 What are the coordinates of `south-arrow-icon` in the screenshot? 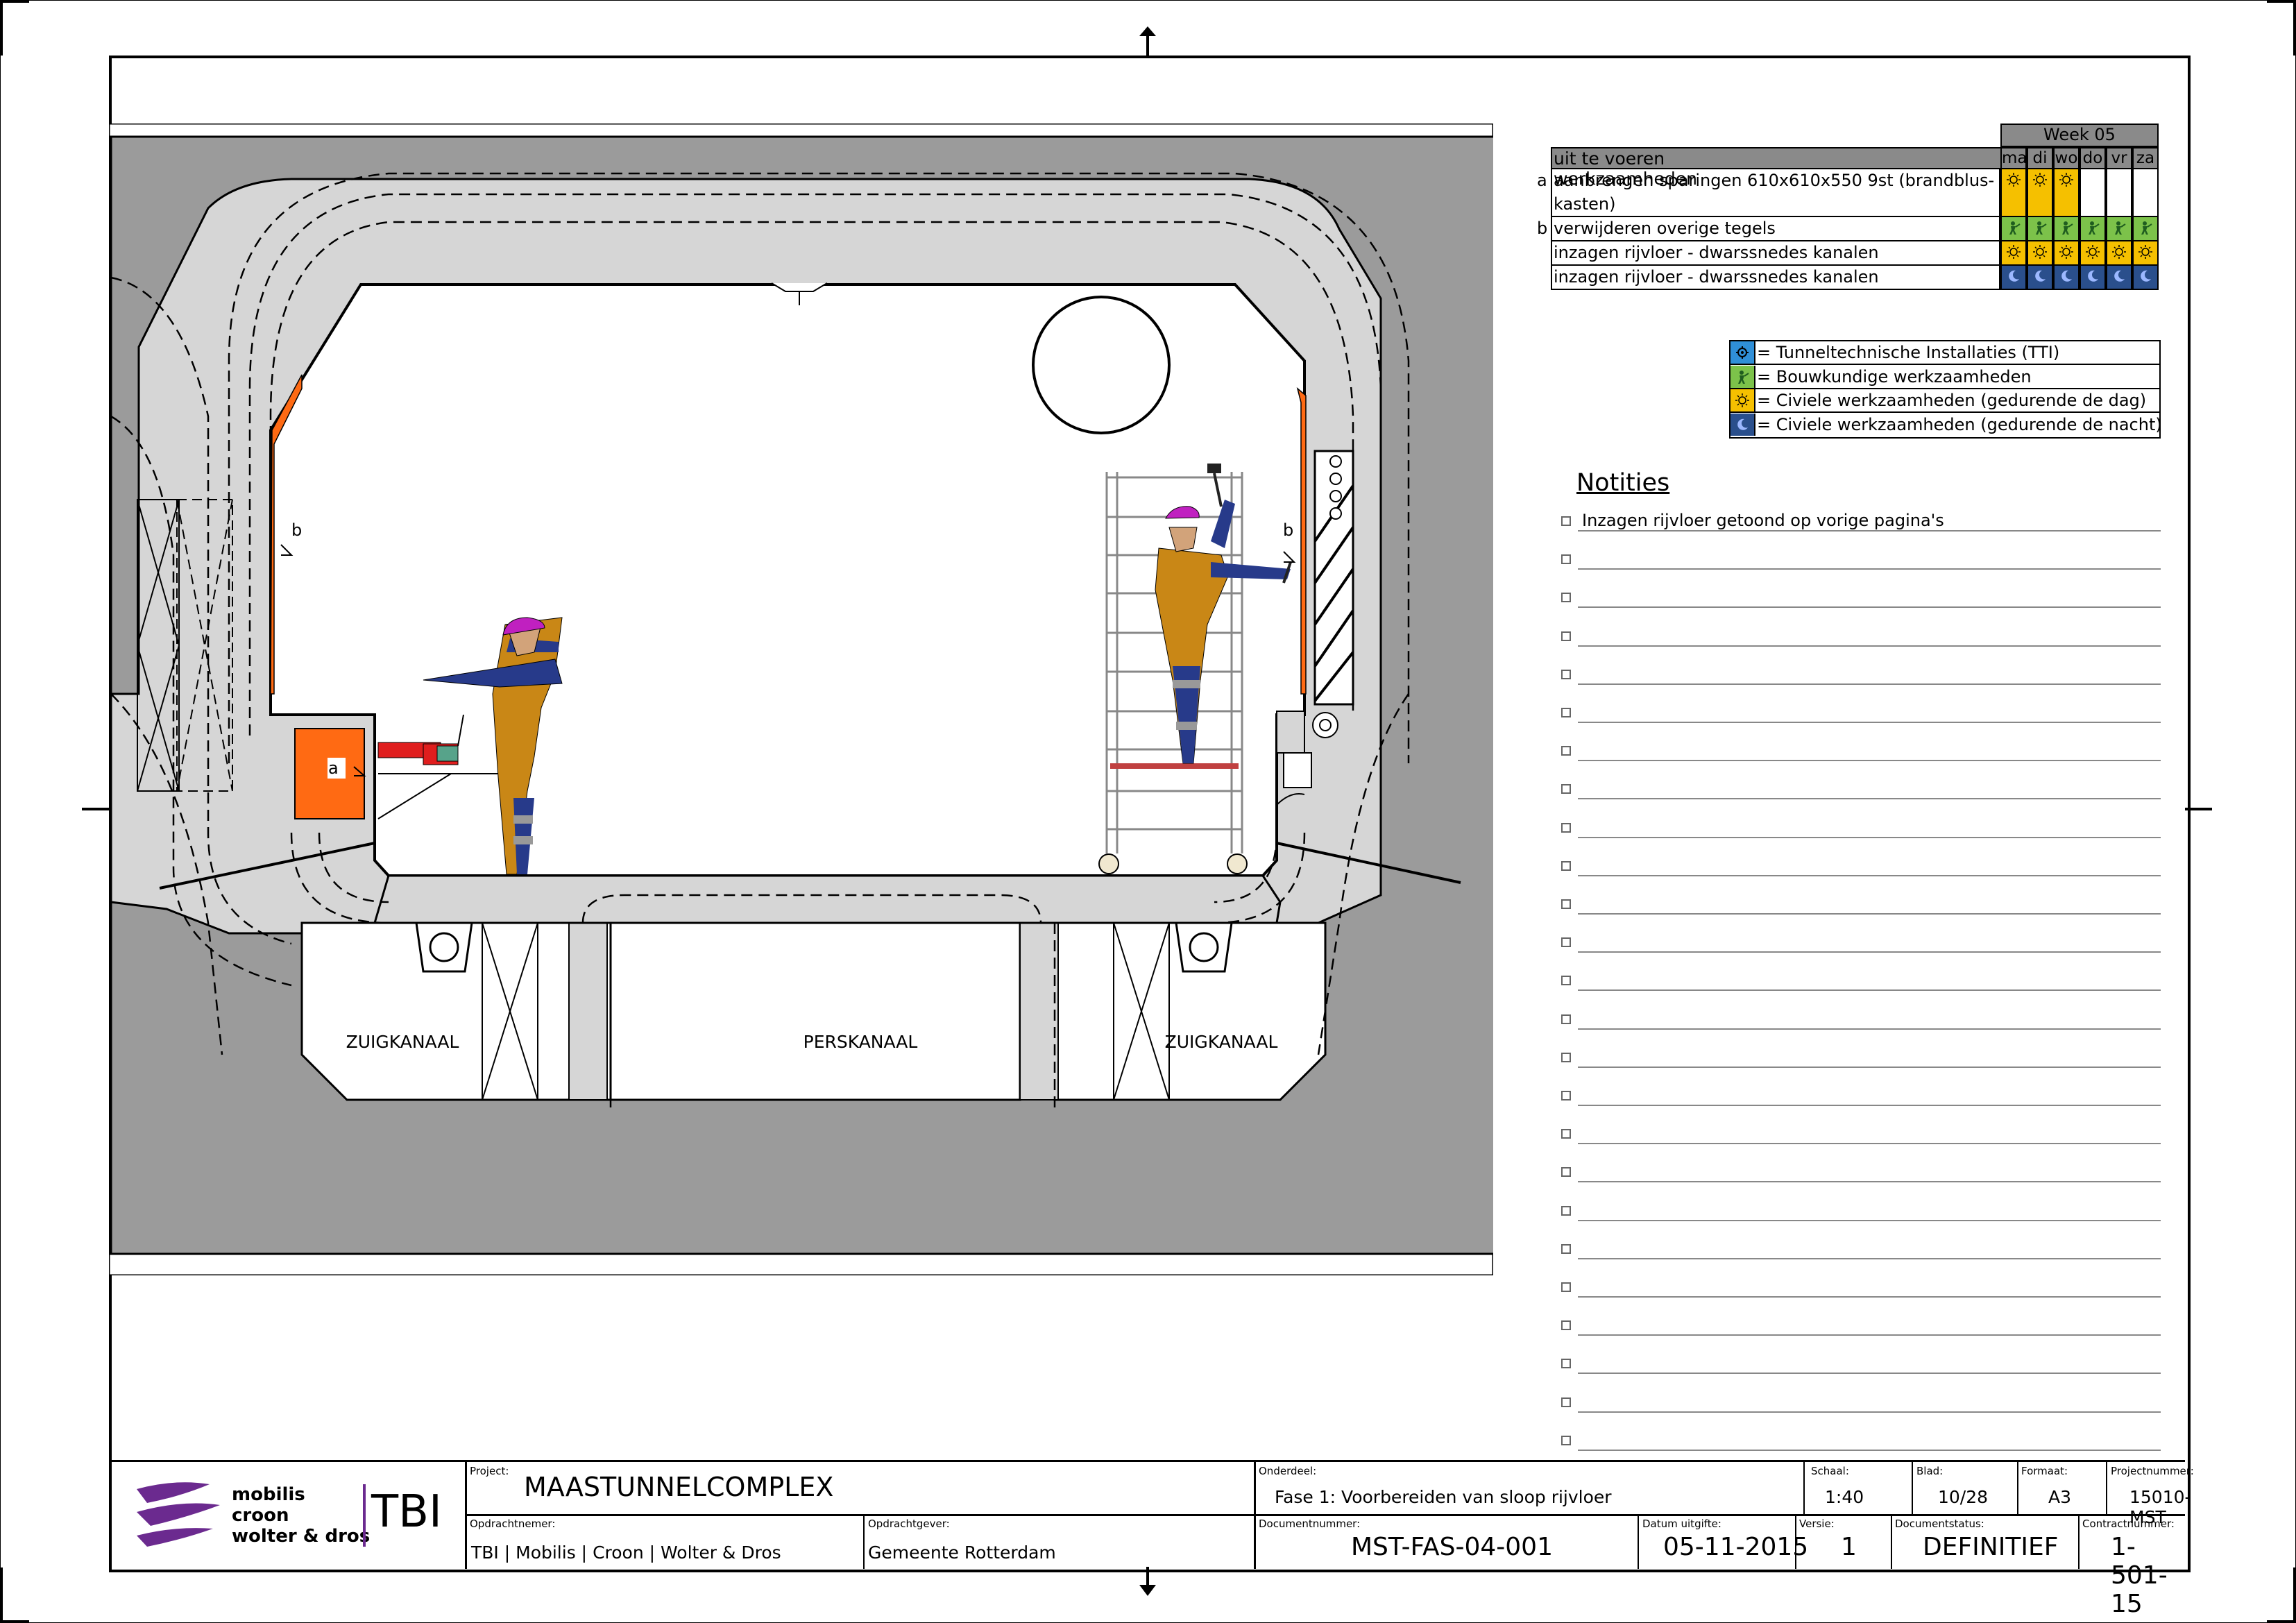 It's located at (1147, 1591).